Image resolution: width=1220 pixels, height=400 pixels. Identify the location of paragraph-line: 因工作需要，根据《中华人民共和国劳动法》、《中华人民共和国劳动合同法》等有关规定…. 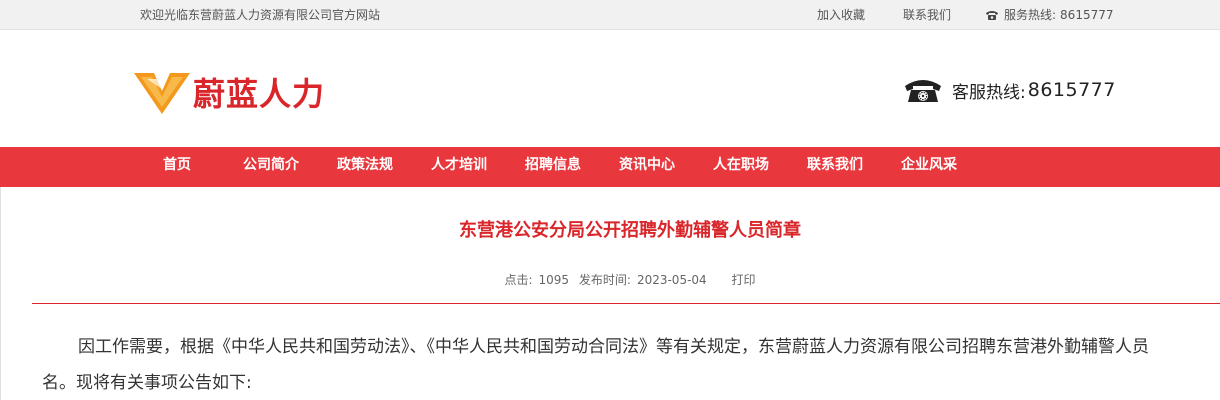
(613, 347).